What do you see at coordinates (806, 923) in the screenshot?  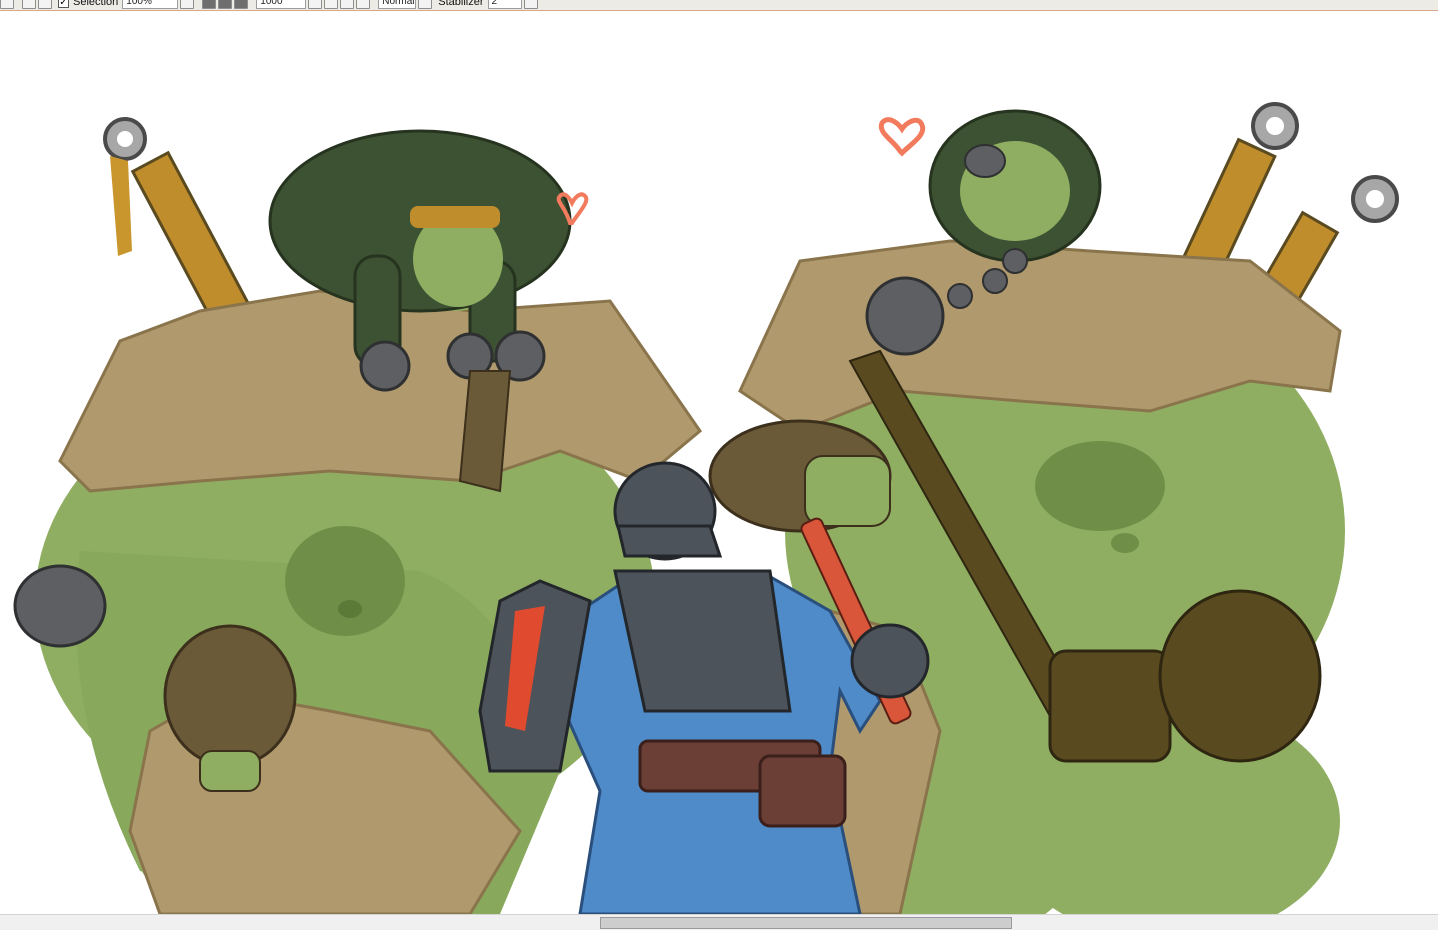 I see `horizontal-scrollbar-thumb` at bounding box center [806, 923].